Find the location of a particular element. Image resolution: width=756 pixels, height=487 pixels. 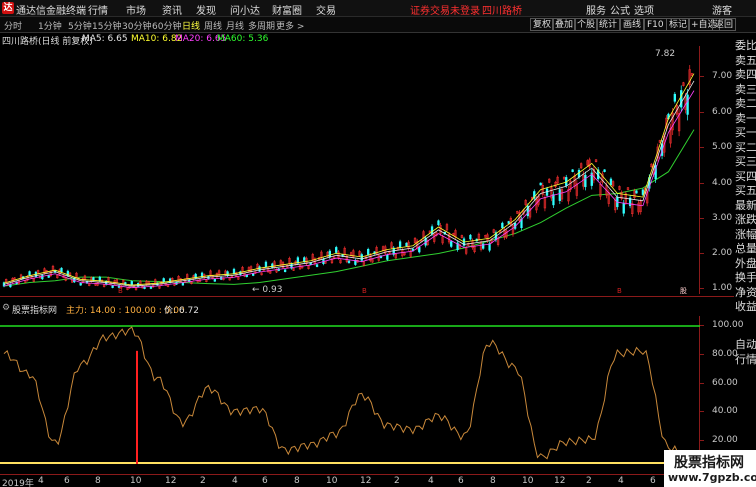

watermark: 股票指标网 www.7gpzb.com is located at coordinates (710, 468).